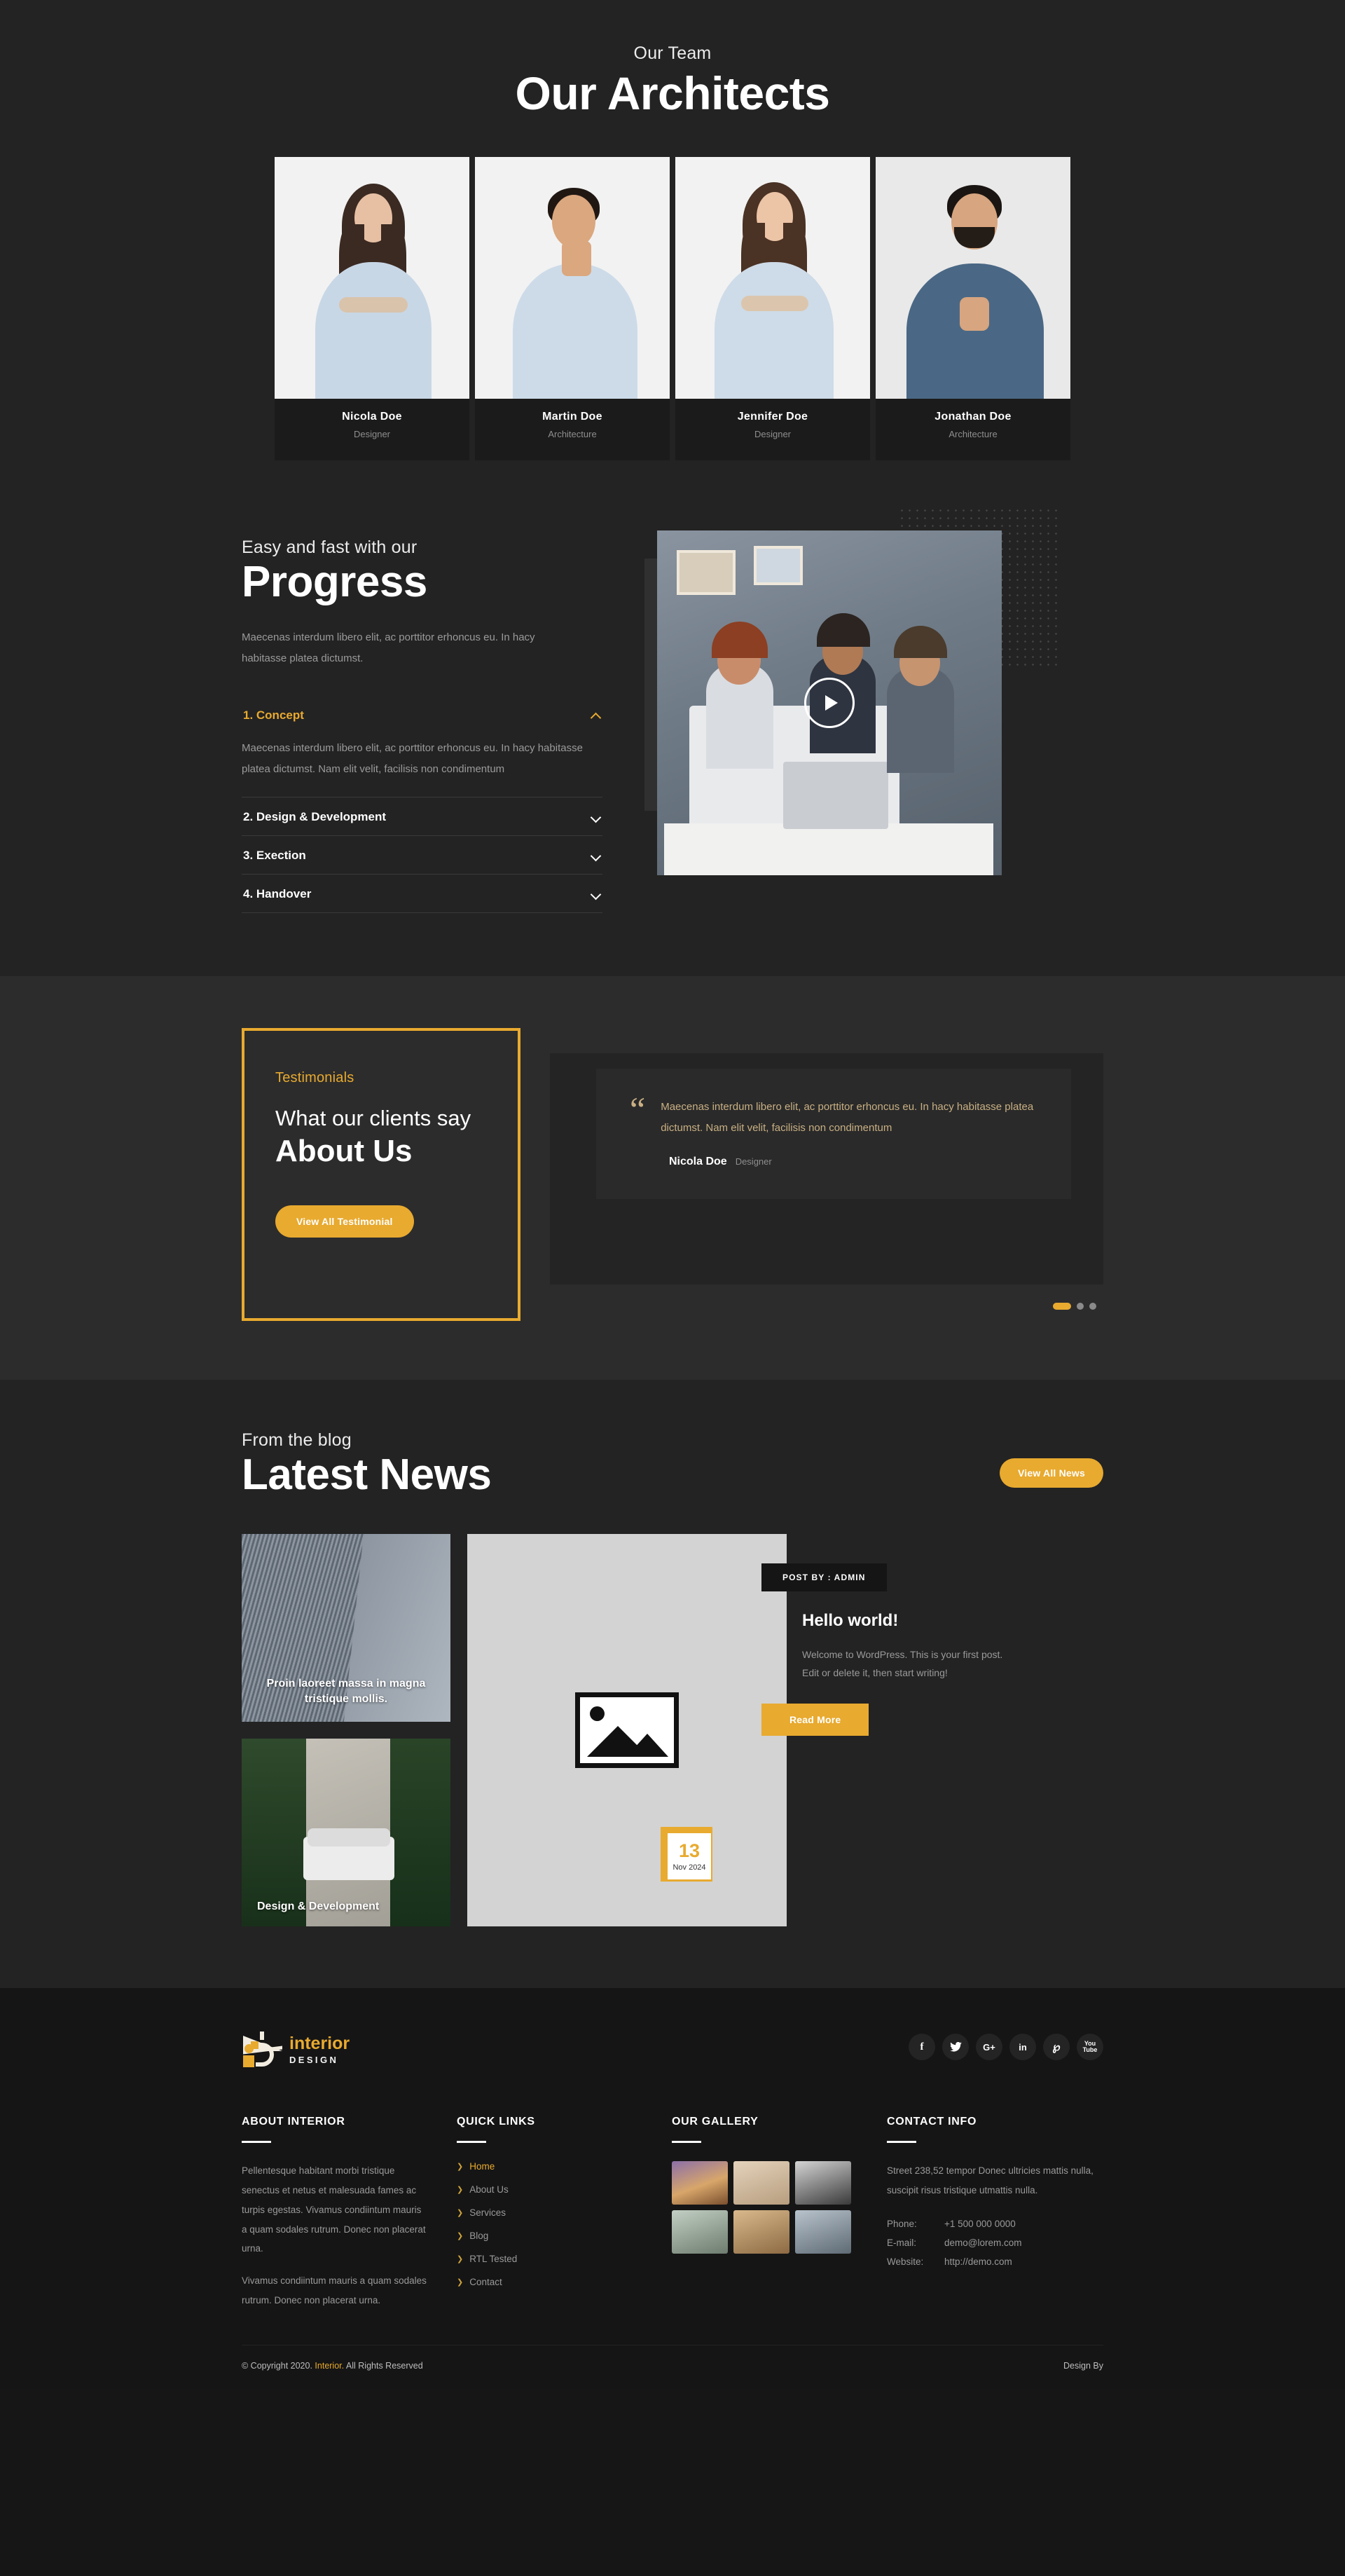 The image size is (1345, 2576). I want to click on team-card: Nicola Doe Designer, so click(372, 309).